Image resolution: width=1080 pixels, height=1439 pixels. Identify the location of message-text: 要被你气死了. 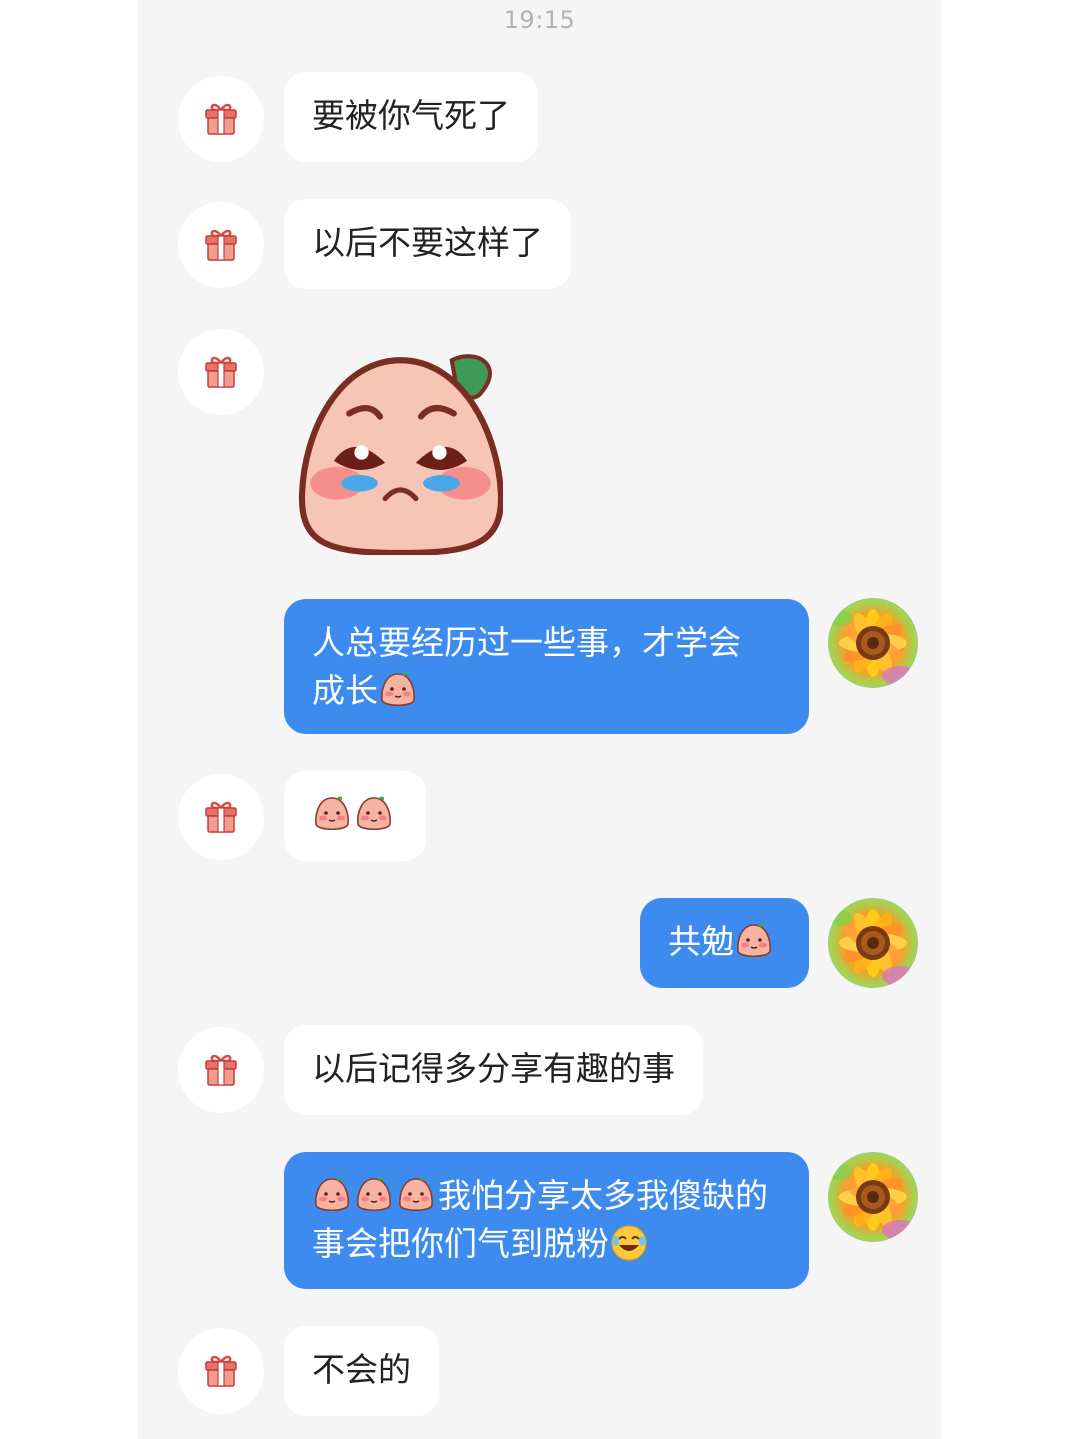
(411, 115).